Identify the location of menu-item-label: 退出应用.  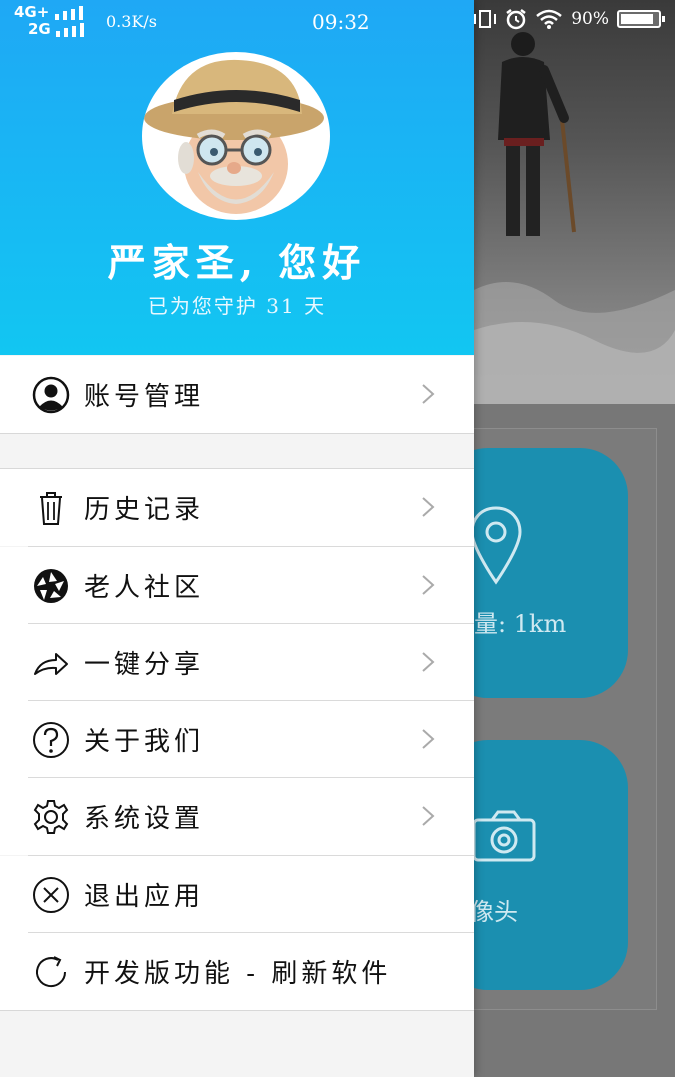
(144, 897).